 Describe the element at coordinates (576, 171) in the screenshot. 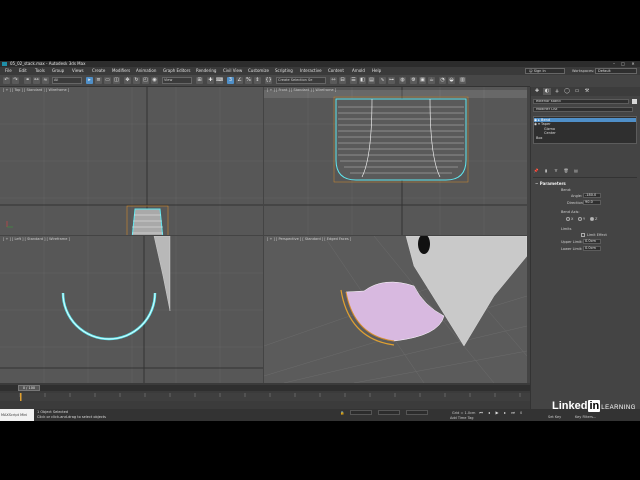

I see `configure-sets-icon: ▤` at that location.